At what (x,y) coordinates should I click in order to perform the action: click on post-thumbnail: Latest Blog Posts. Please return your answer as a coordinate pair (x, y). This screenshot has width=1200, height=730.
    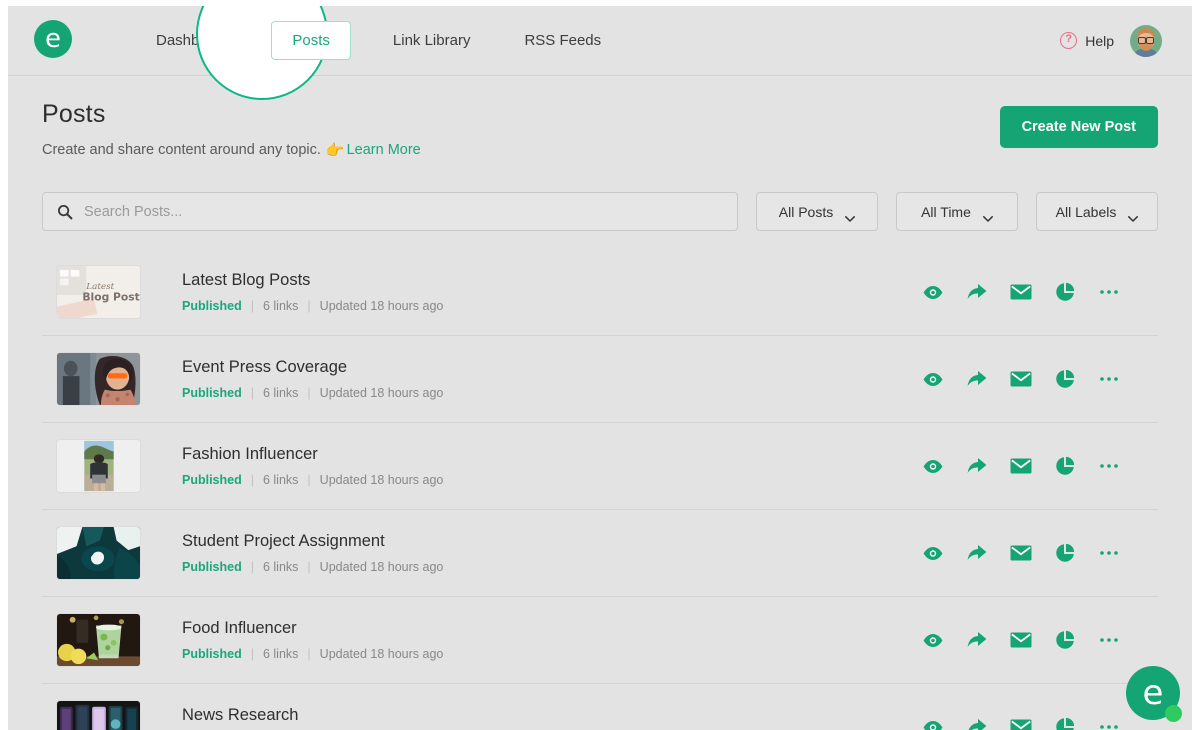
    Looking at the image, I should click on (98, 292).